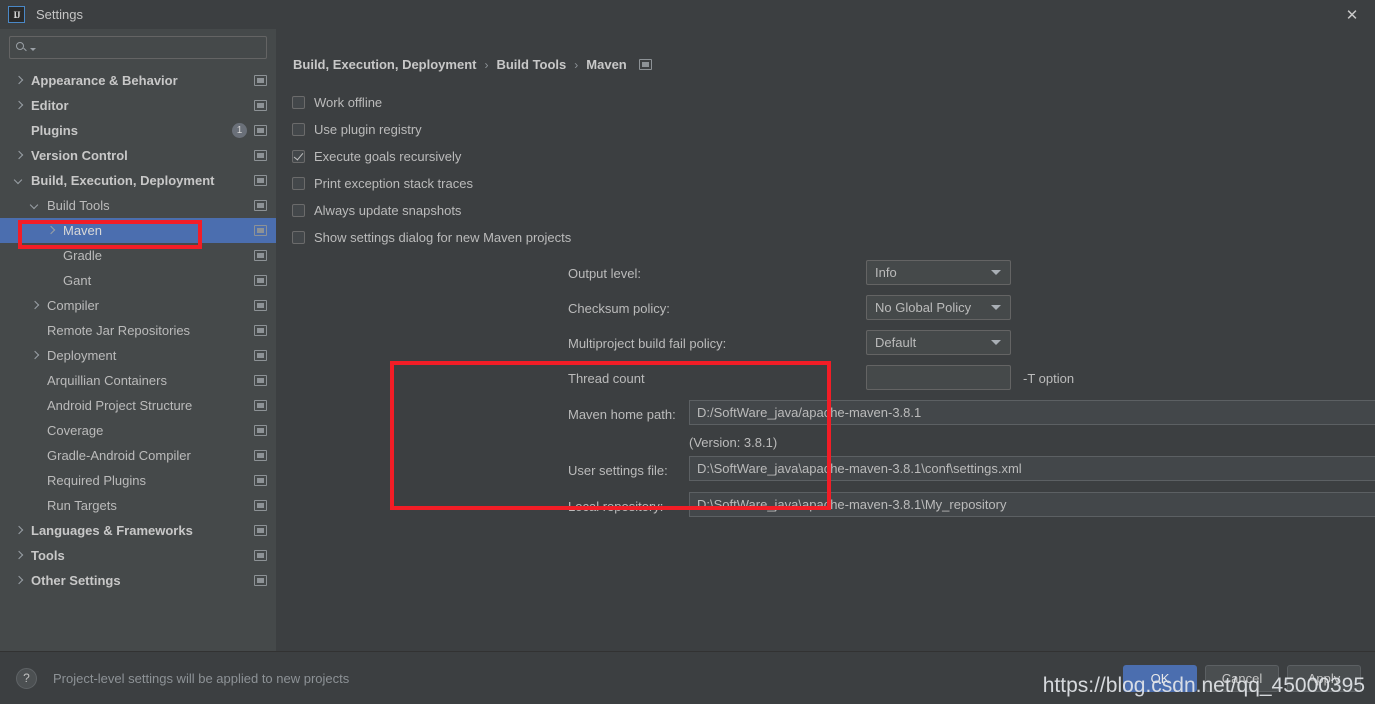 The image size is (1375, 704). What do you see at coordinates (138, 330) in the screenshot?
I see `sidebar-item-remote-jar-repositories: Remote Jar Repositories` at bounding box center [138, 330].